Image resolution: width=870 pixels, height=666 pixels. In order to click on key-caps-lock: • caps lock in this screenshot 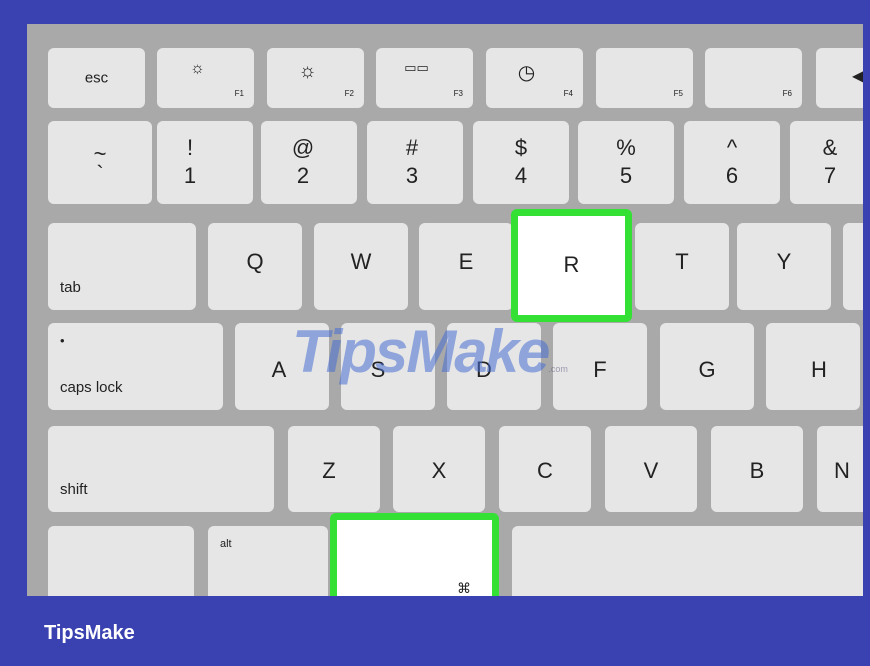, I will do `click(135, 366)`.